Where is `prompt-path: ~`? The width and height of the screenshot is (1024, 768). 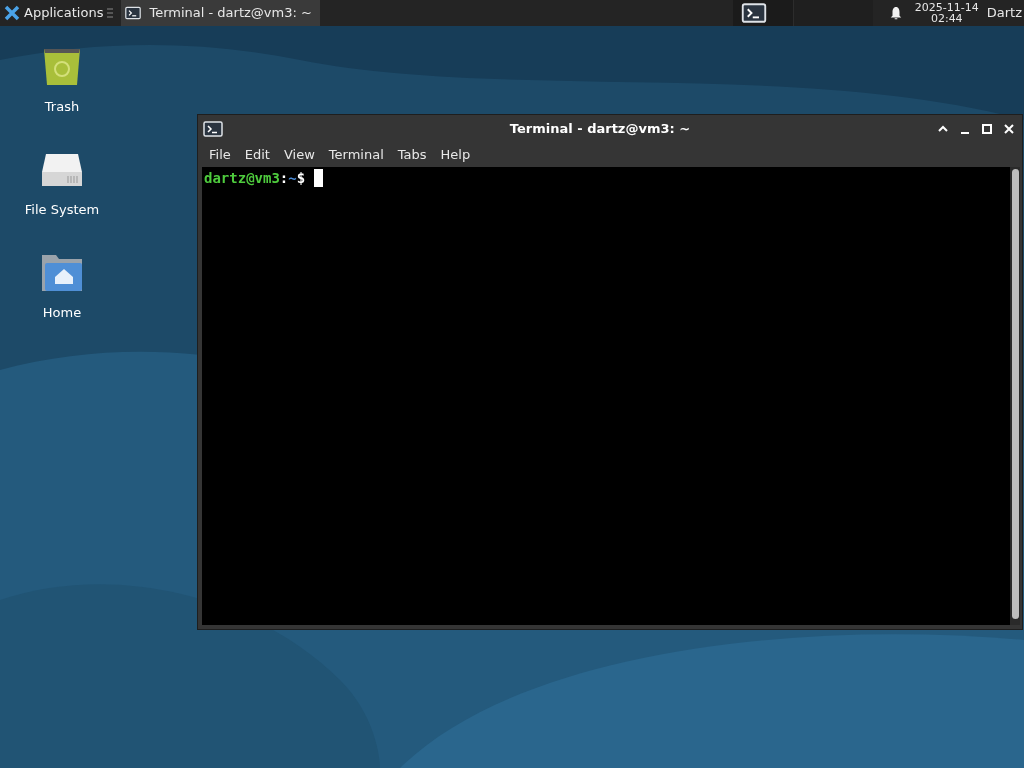 prompt-path: ~ is located at coordinates (292, 178).